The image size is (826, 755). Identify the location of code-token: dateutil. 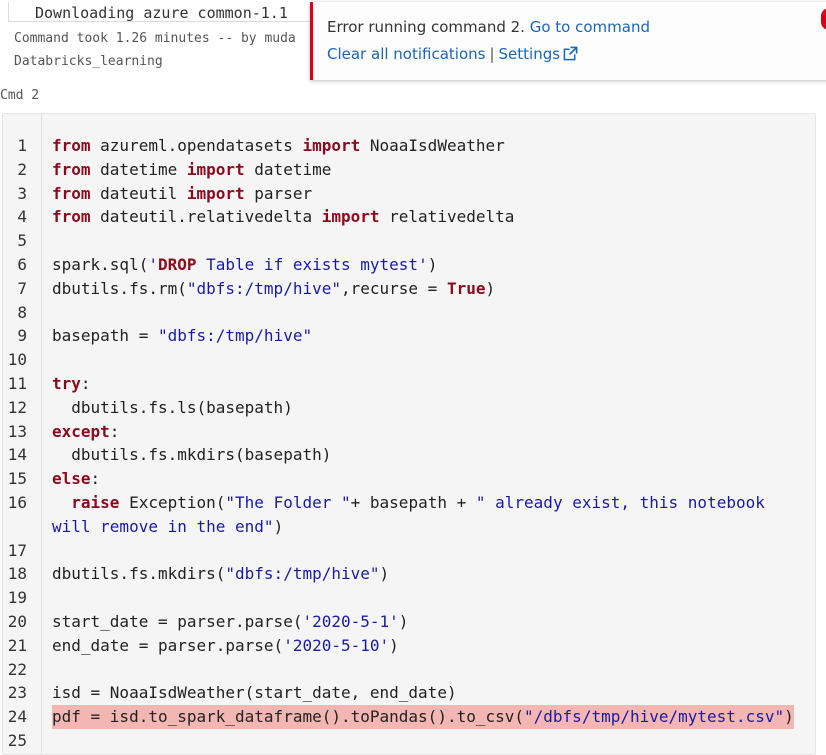
(138, 193).